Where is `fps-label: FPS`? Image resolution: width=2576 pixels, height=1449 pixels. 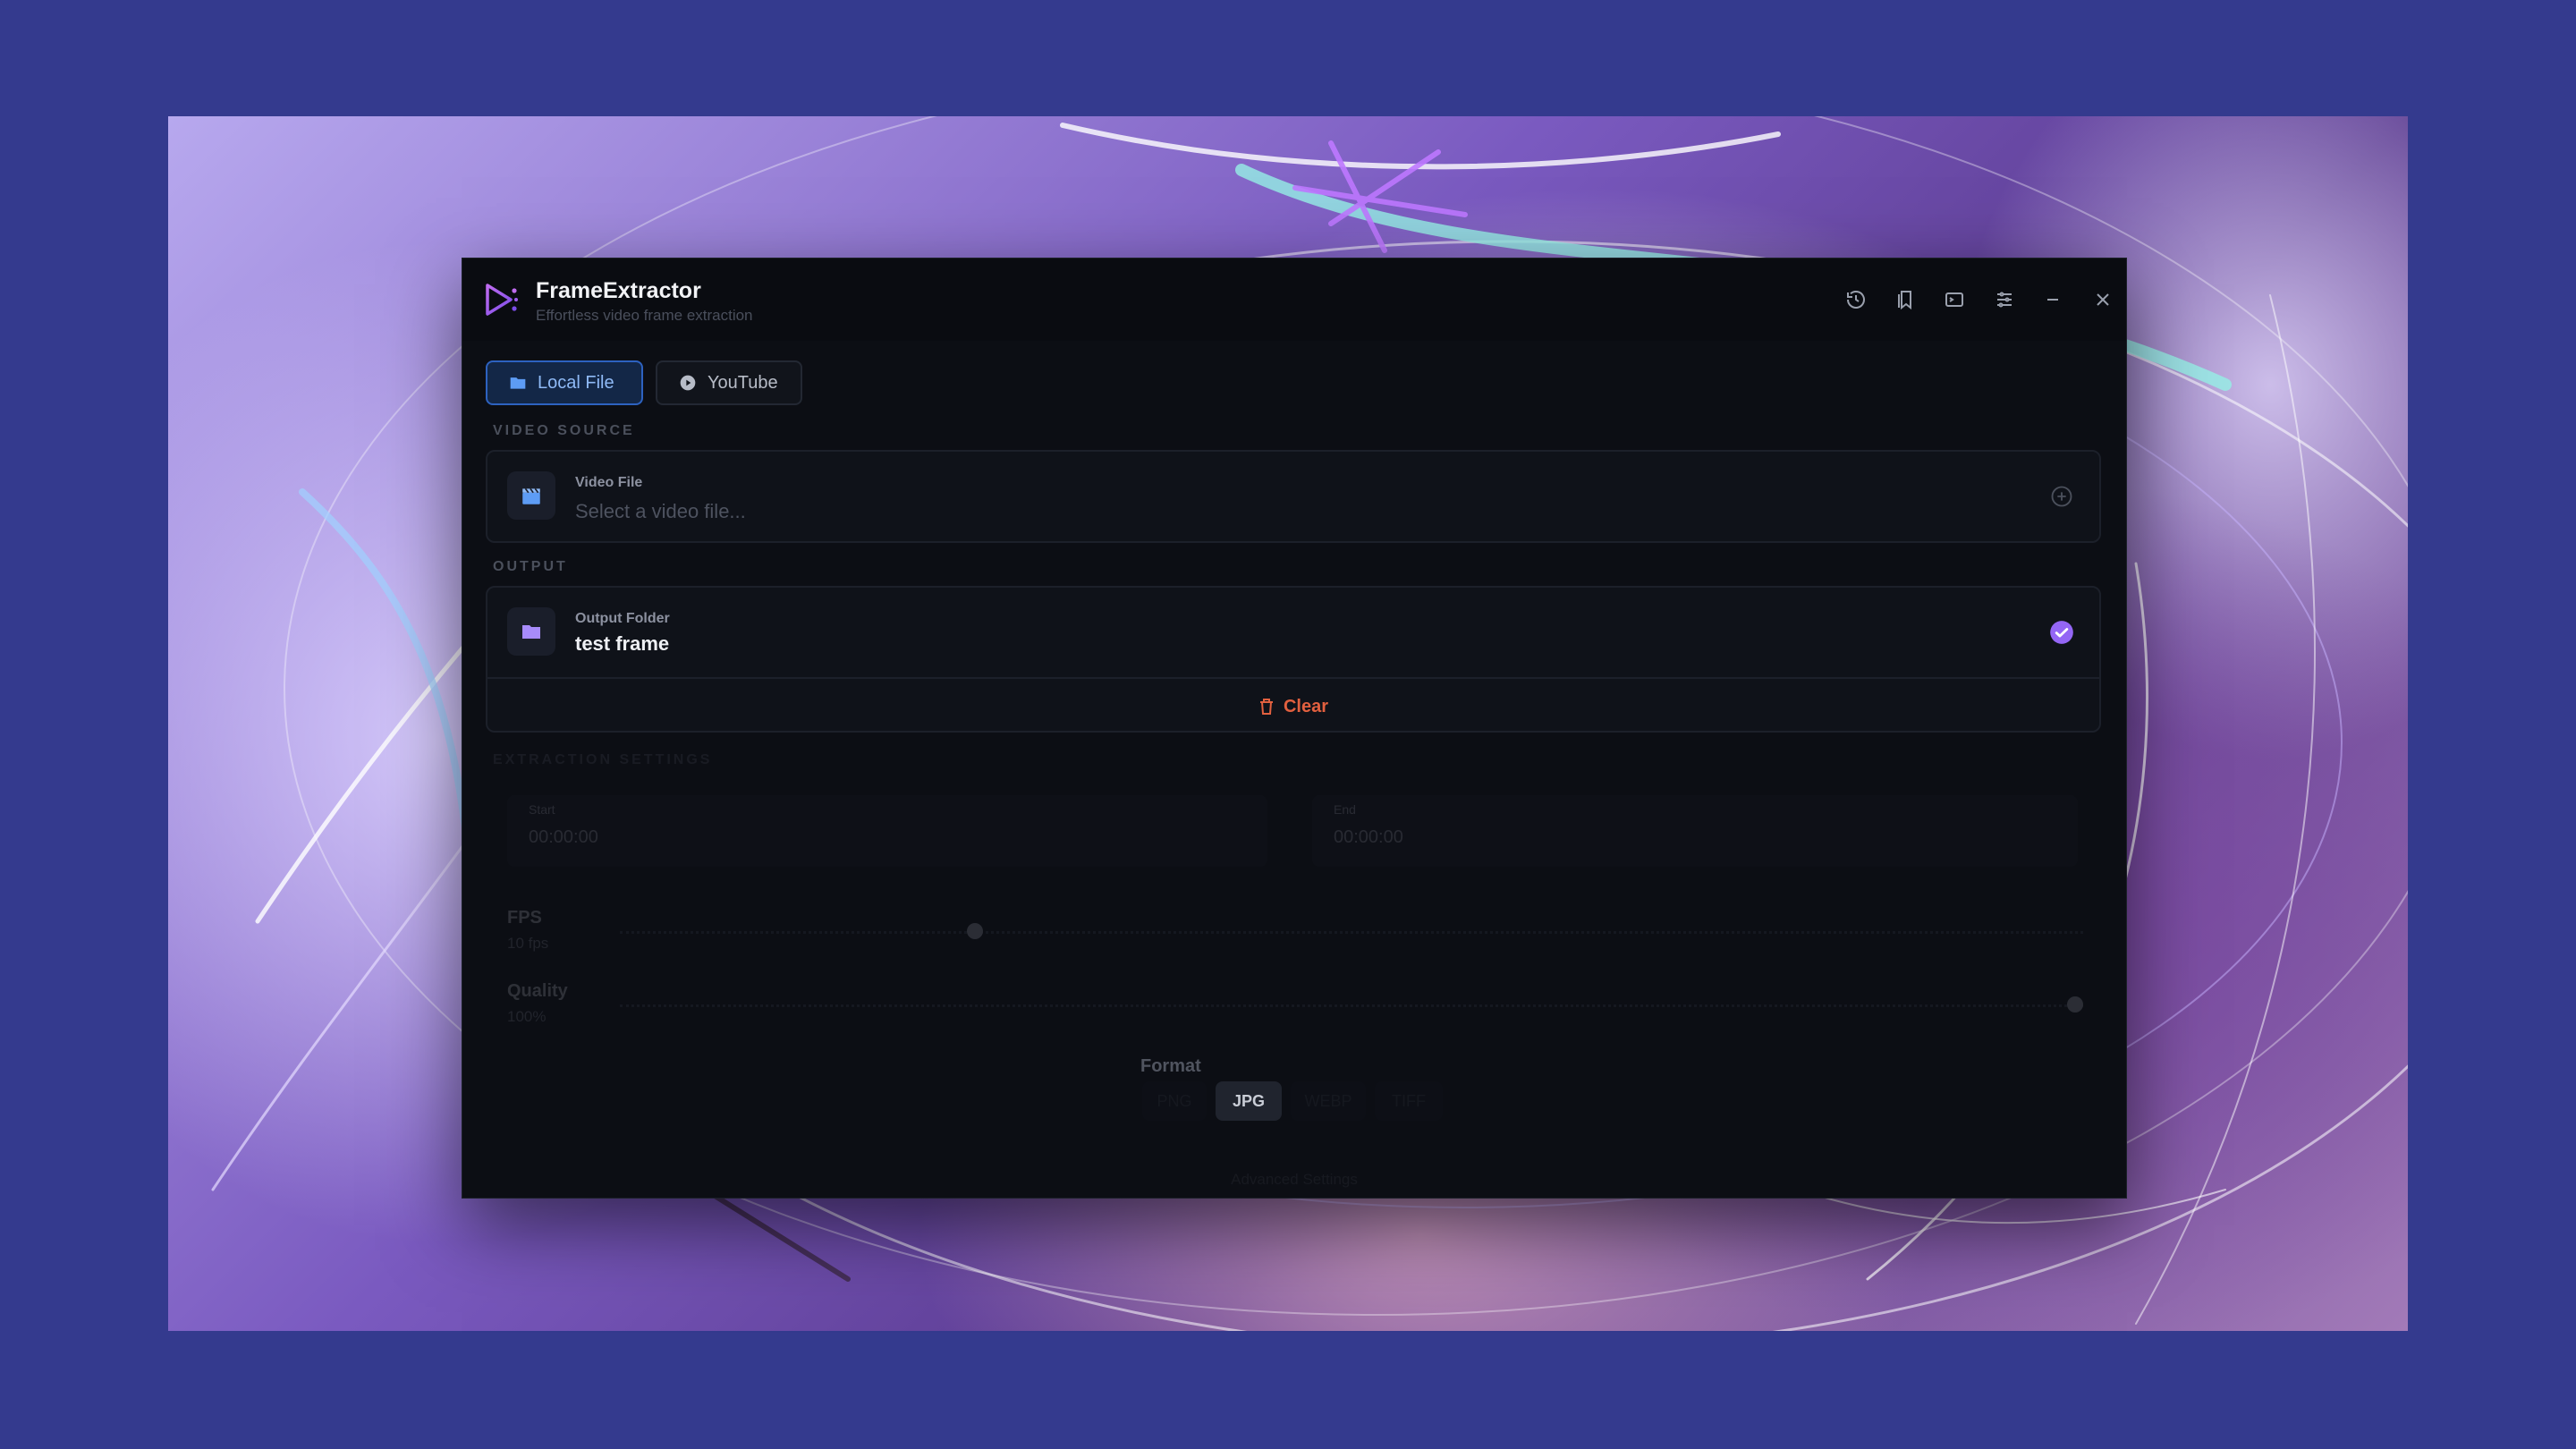 fps-label: FPS is located at coordinates (524, 918).